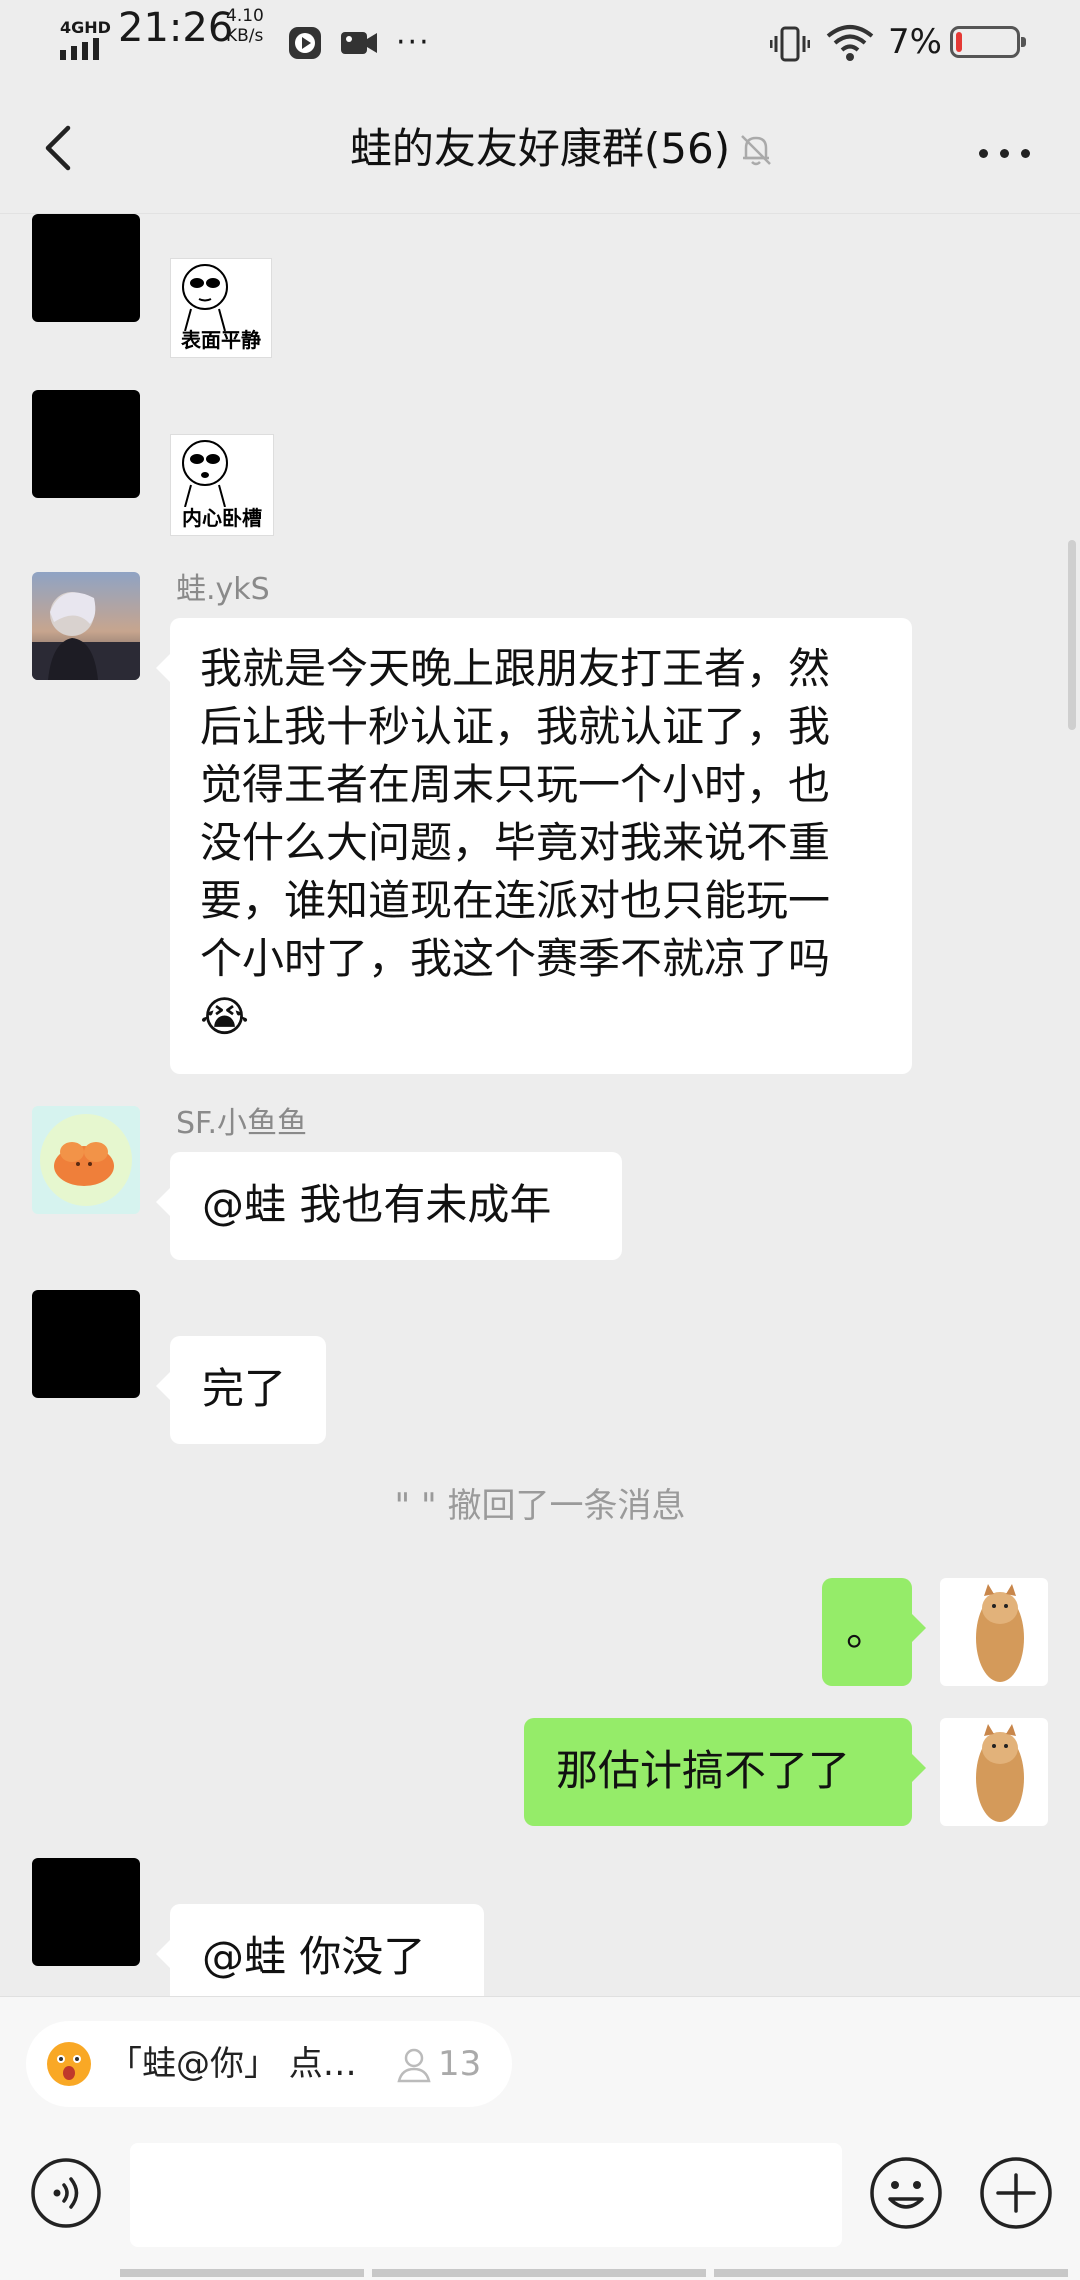 The height and width of the screenshot is (2280, 1080). I want to click on text-message: 完了, so click(241, 1390).